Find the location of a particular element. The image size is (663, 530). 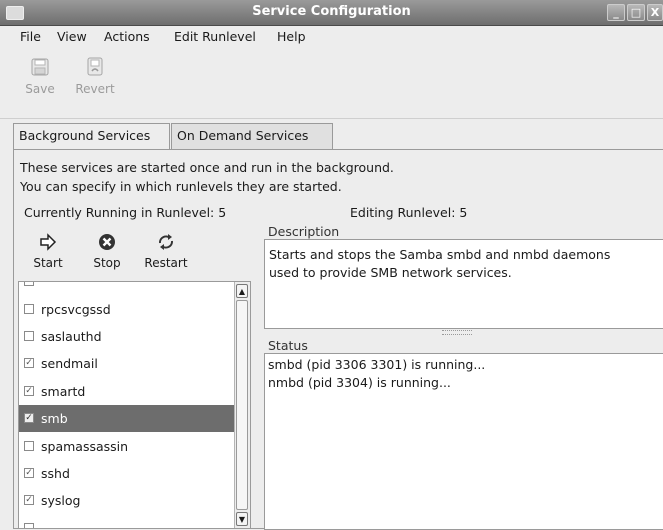

window-title: Service Configuration is located at coordinates (331, 11).